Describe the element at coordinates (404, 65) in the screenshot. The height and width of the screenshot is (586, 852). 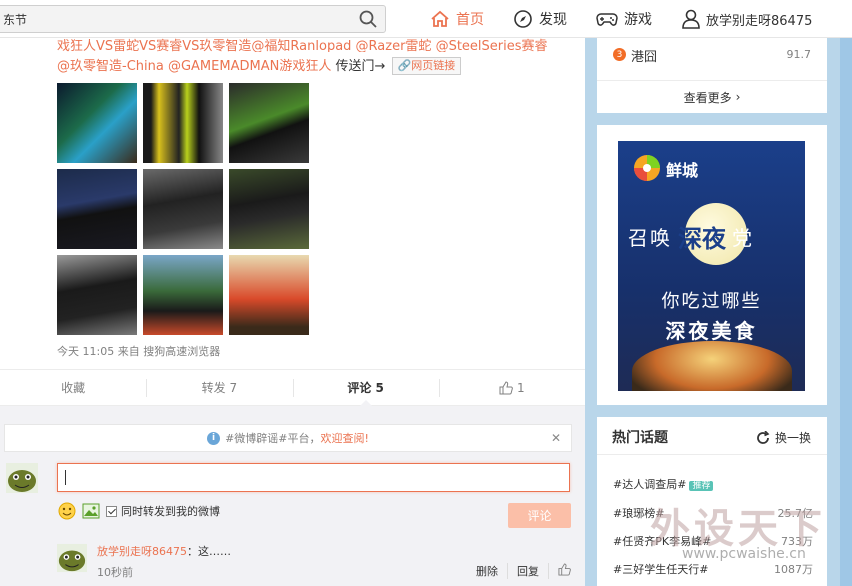
I see `link-icon: 🔗` at that location.